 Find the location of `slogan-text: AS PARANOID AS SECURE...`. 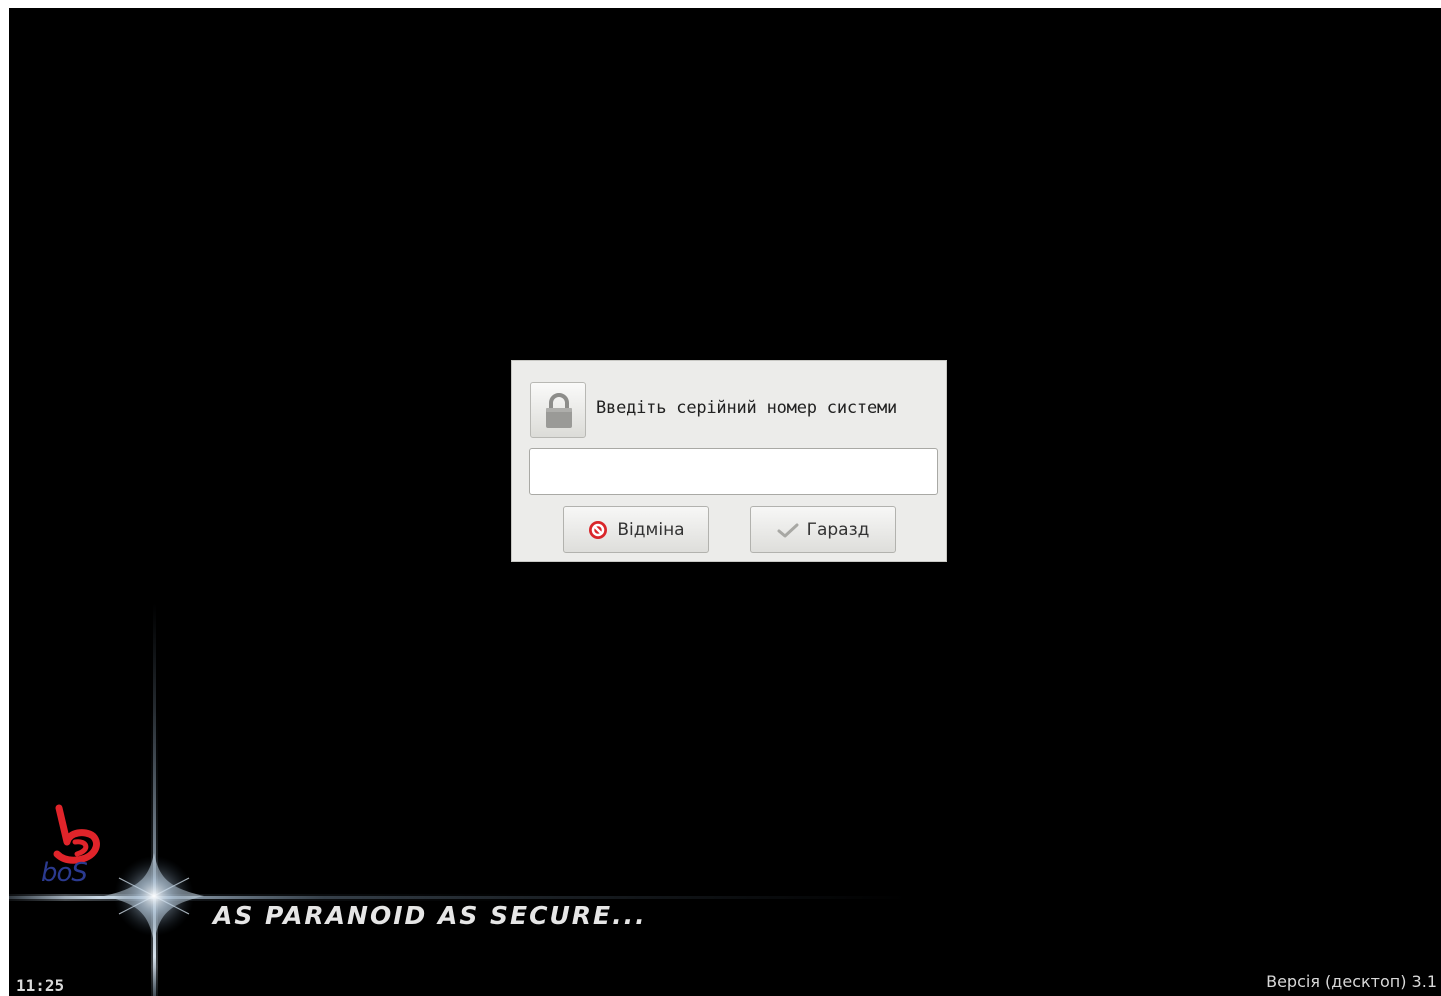

slogan-text: AS PARANOID AS SECURE... is located at coordinates (430, 915).